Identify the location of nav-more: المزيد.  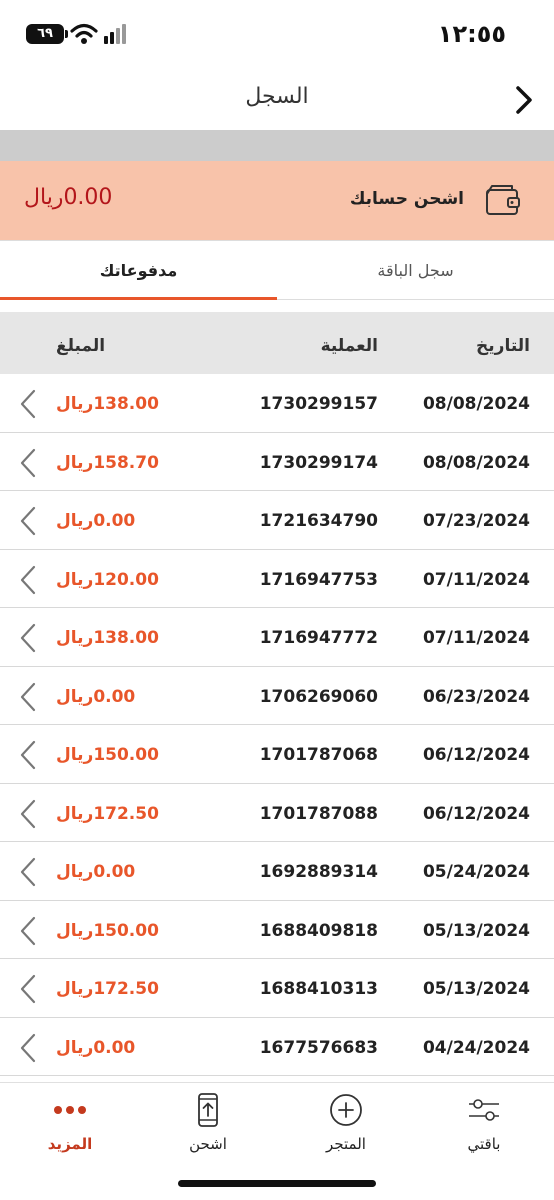
(70, 1128).